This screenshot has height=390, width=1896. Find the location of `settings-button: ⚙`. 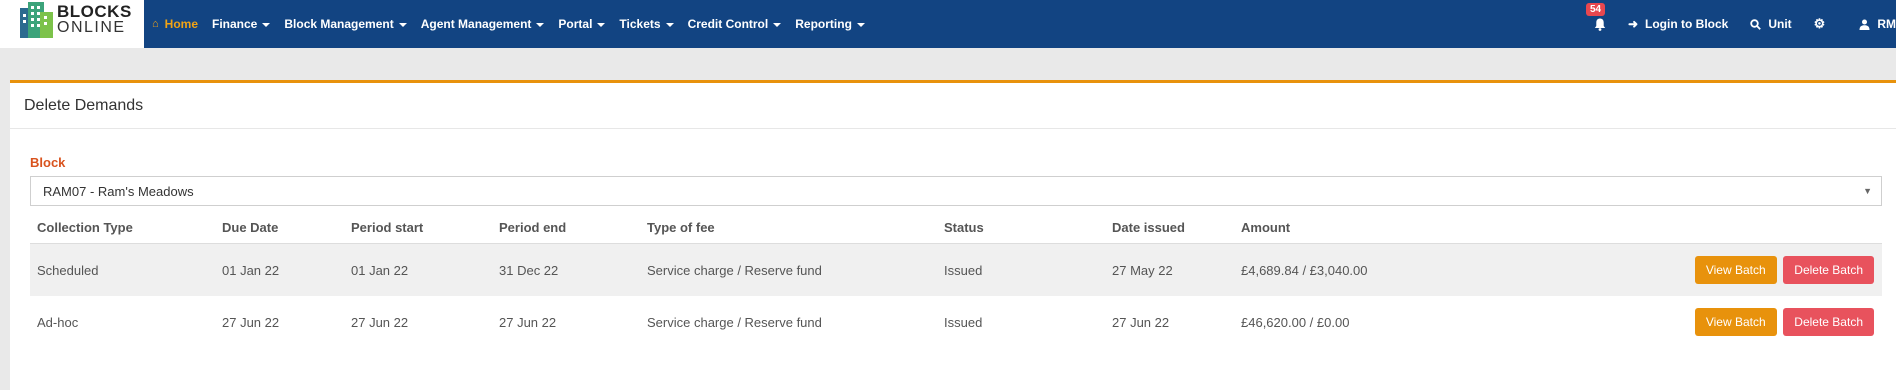

settings-button: ⚙ is located at coordinates (1820, 24).